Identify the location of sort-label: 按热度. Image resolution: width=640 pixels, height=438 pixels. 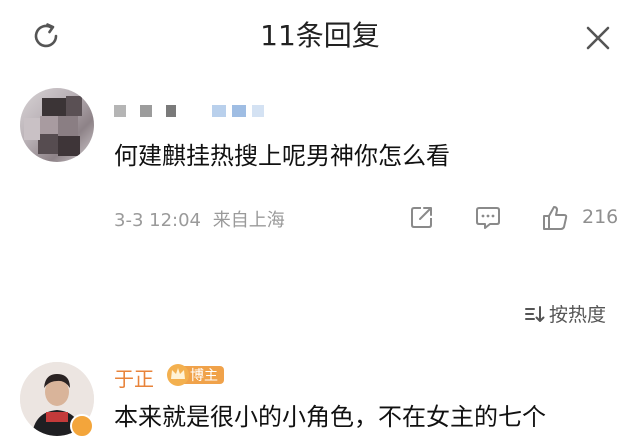
(578, 315).